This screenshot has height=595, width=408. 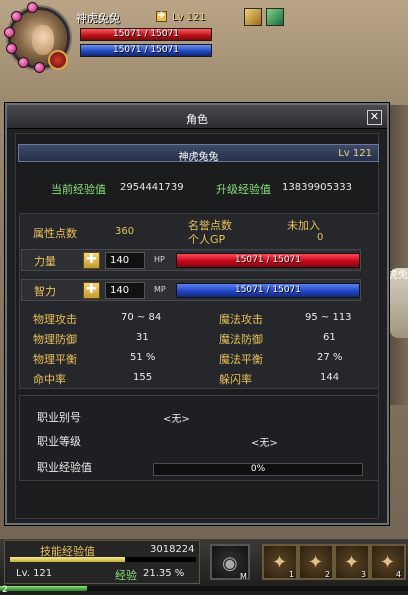 What do you see at coordinates (198, 157) in the screenshot?
I see `character-name: 神虎兔兔` at bounding box center [198, 157].